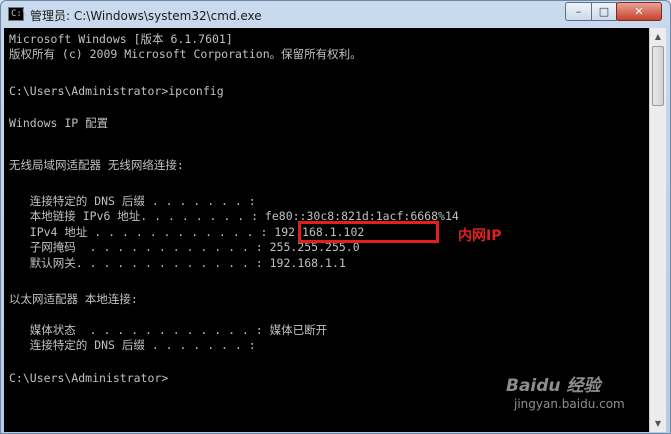 The height and width of the screenshot is (434, 671). I want to click on ipv4-highlight-box, so click(368, 232).